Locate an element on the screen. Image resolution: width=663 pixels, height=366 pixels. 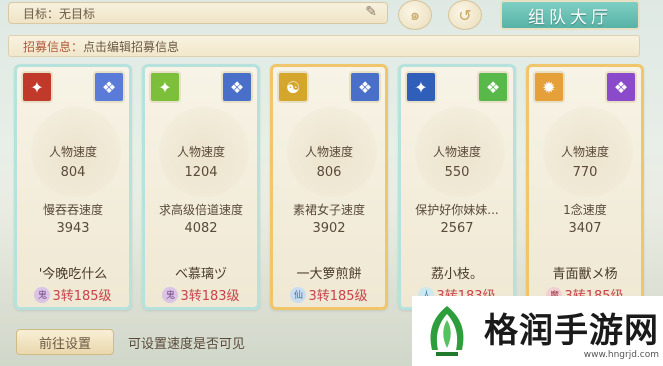
speed-visibility-hint: 可设置速度是否可见 is located at coordinates (187, 344).